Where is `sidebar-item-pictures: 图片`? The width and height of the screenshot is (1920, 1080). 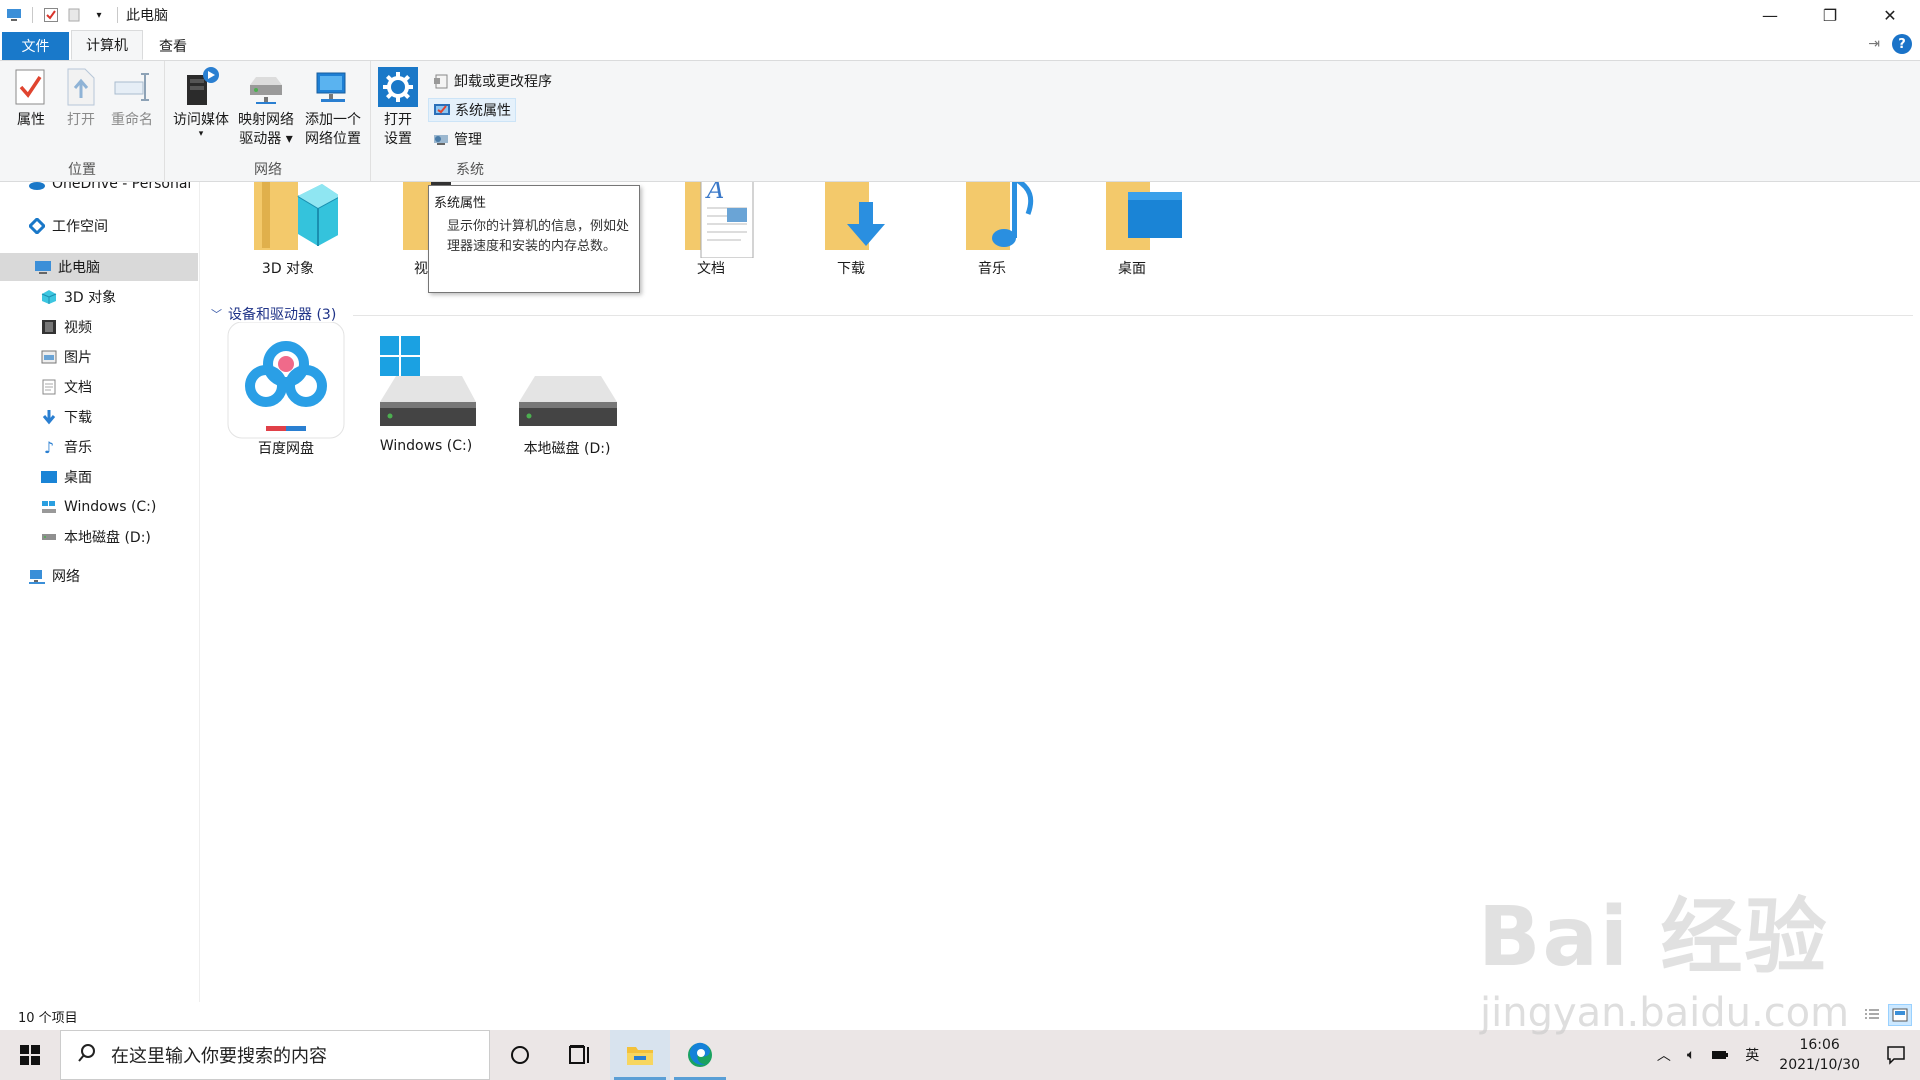 sidebar-item-pictures: 图片 is located at coordinates (99, 357).